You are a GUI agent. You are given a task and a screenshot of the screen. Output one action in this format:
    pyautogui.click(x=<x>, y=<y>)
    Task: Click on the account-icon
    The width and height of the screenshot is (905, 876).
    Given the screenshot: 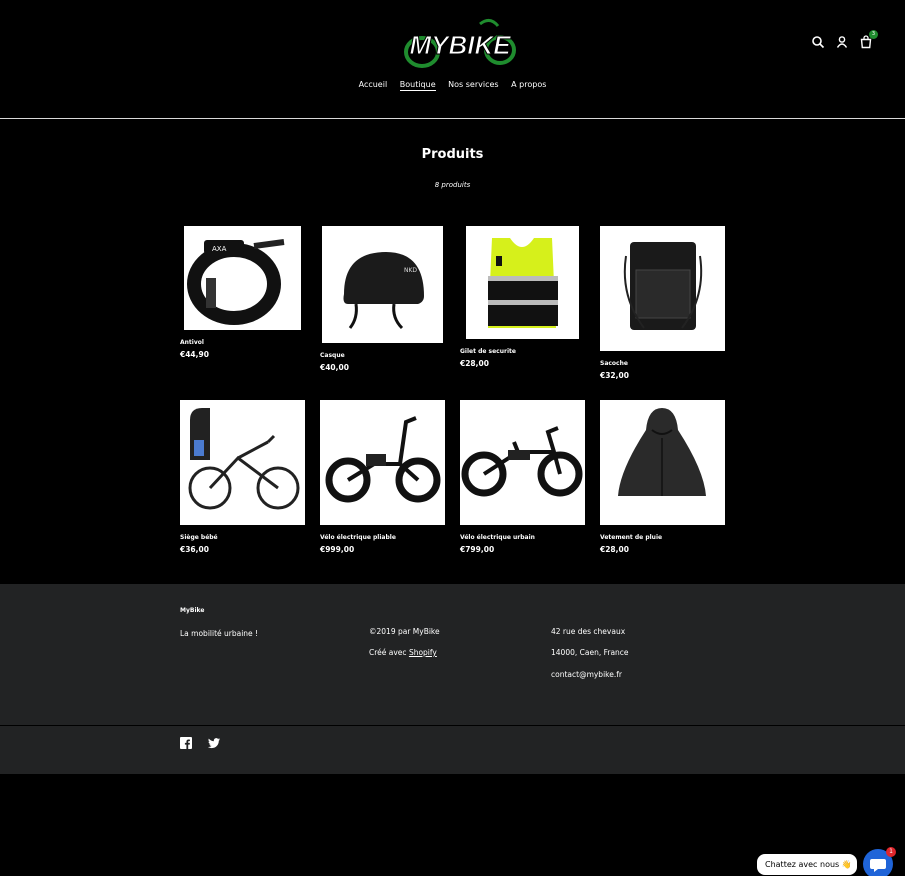 What is the action you would take?
    pyautogui.click(x=842, y=42)
    